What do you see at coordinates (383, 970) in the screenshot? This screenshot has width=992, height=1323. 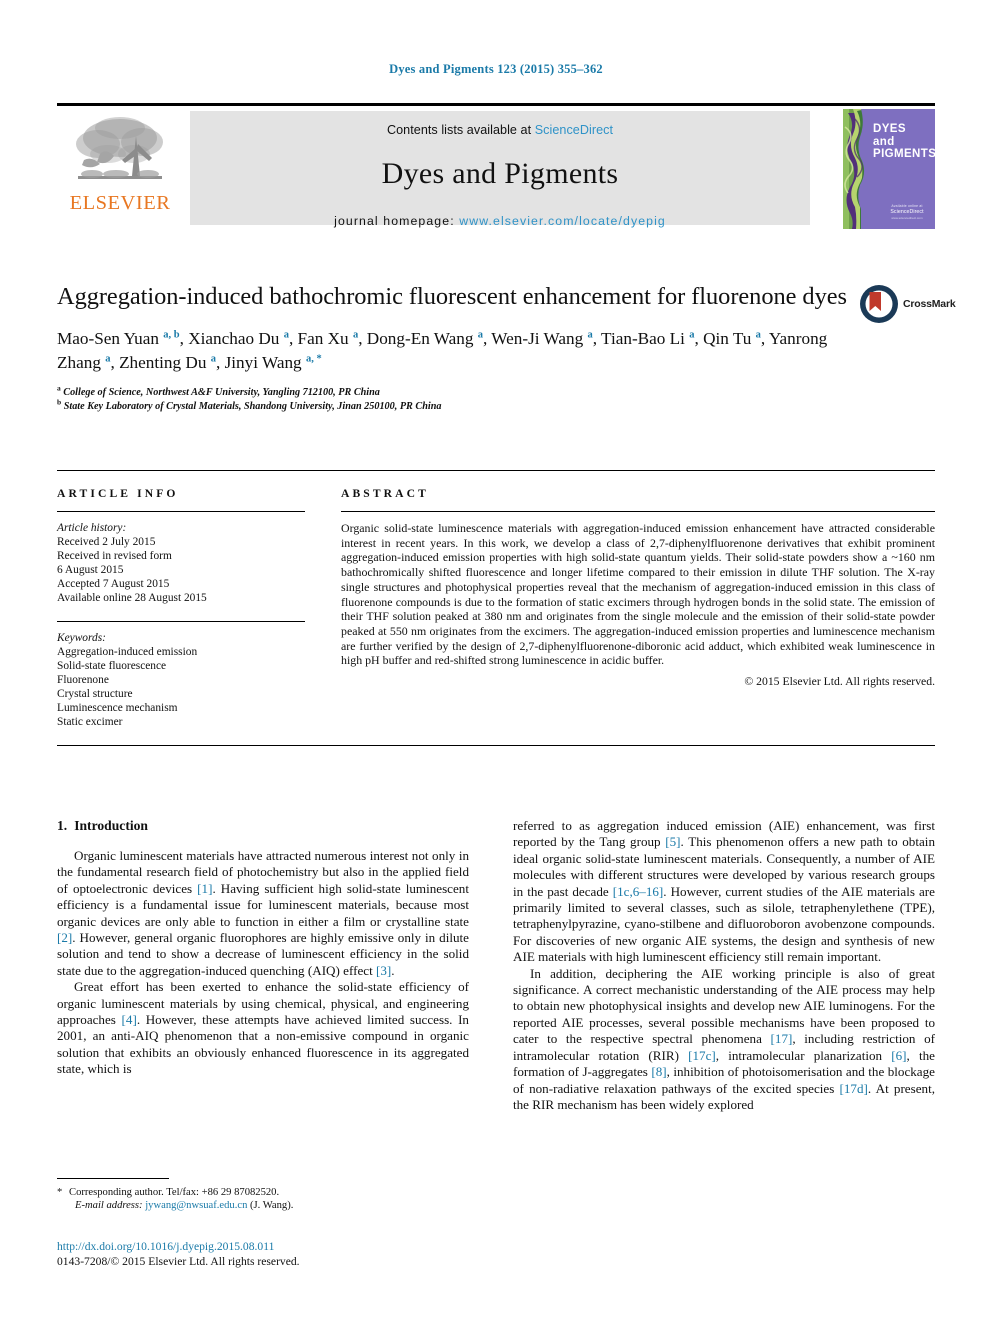 I see `citation-link: [3]` at bounding box center [383, 970].